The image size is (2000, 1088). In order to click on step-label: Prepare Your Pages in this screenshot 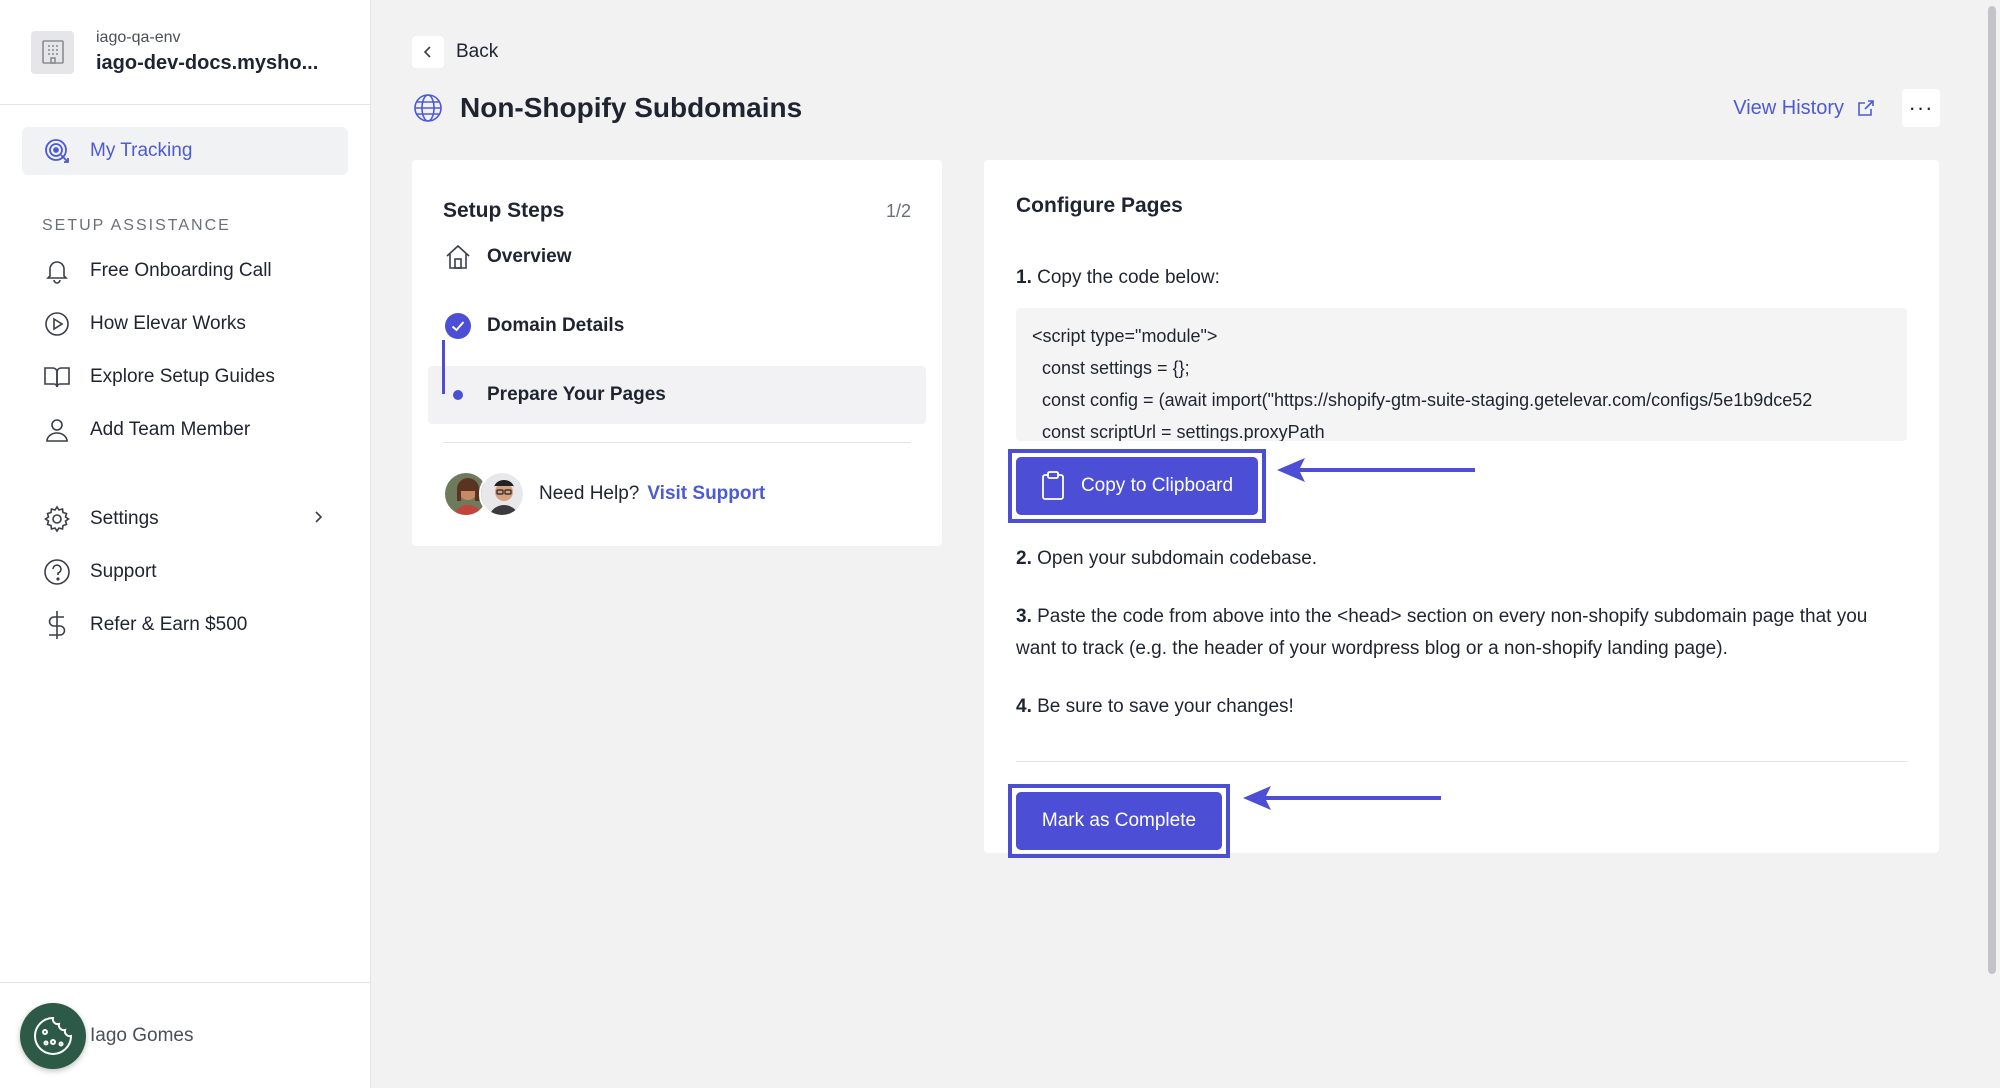, I will do `click(576, 394)`.